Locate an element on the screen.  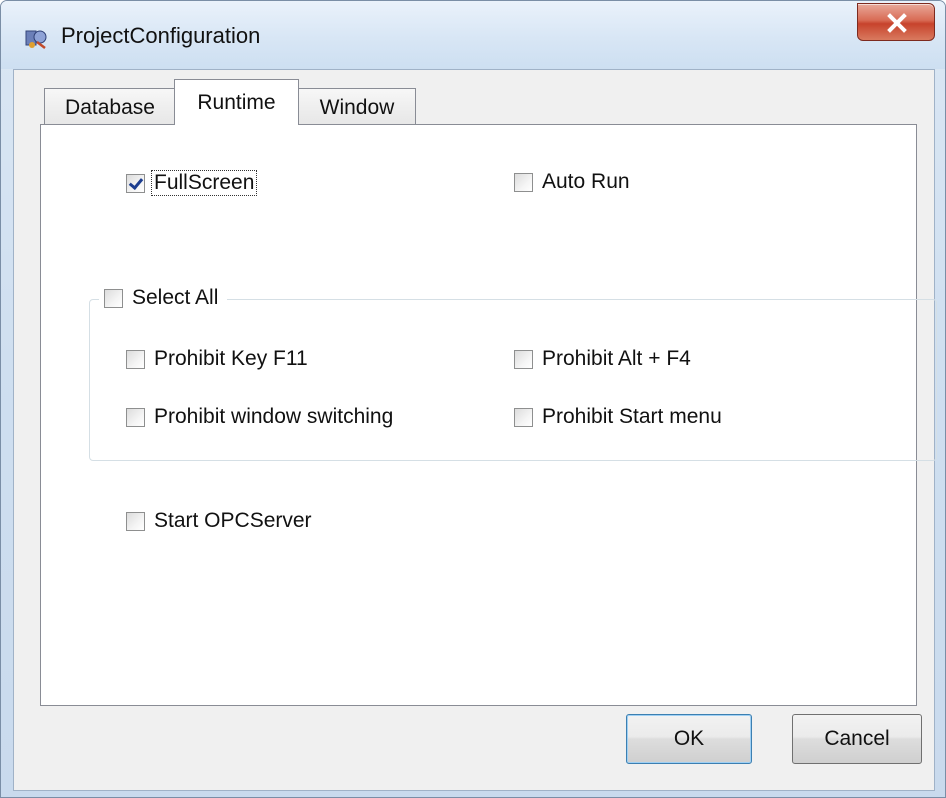
prohibit-key-f11-label: Prohibit Key F11 is located at coordinates (231, 358).